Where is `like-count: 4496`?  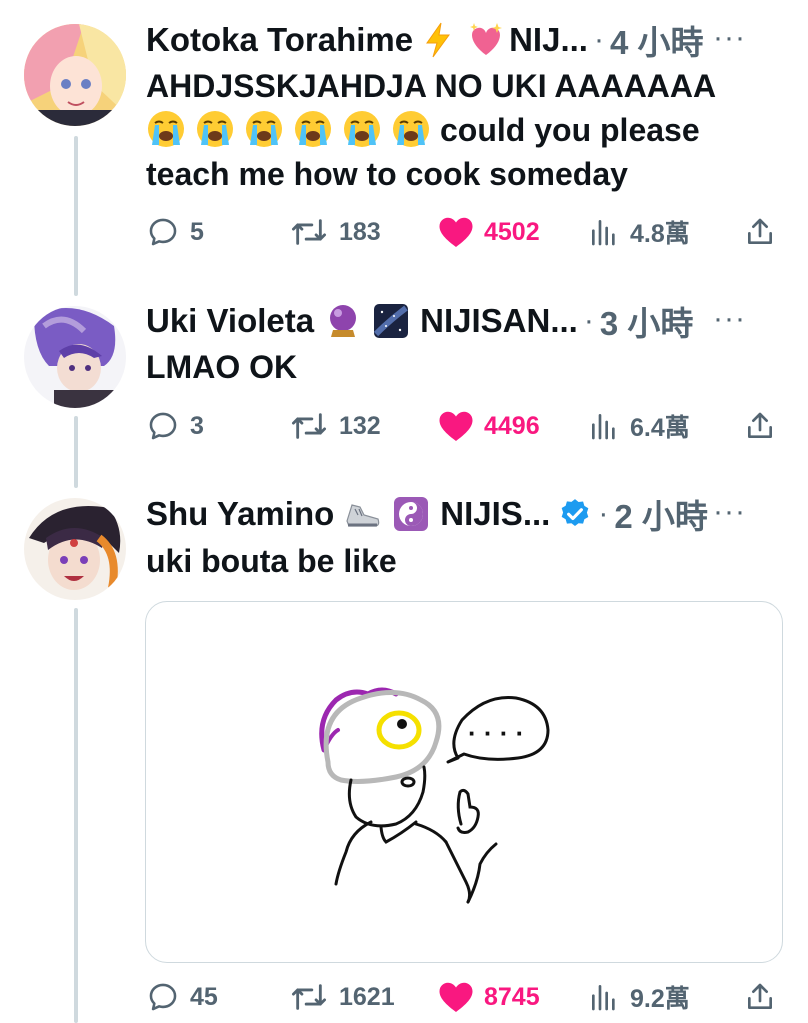
like-count: 4496 is located at coordinates (512, 425).